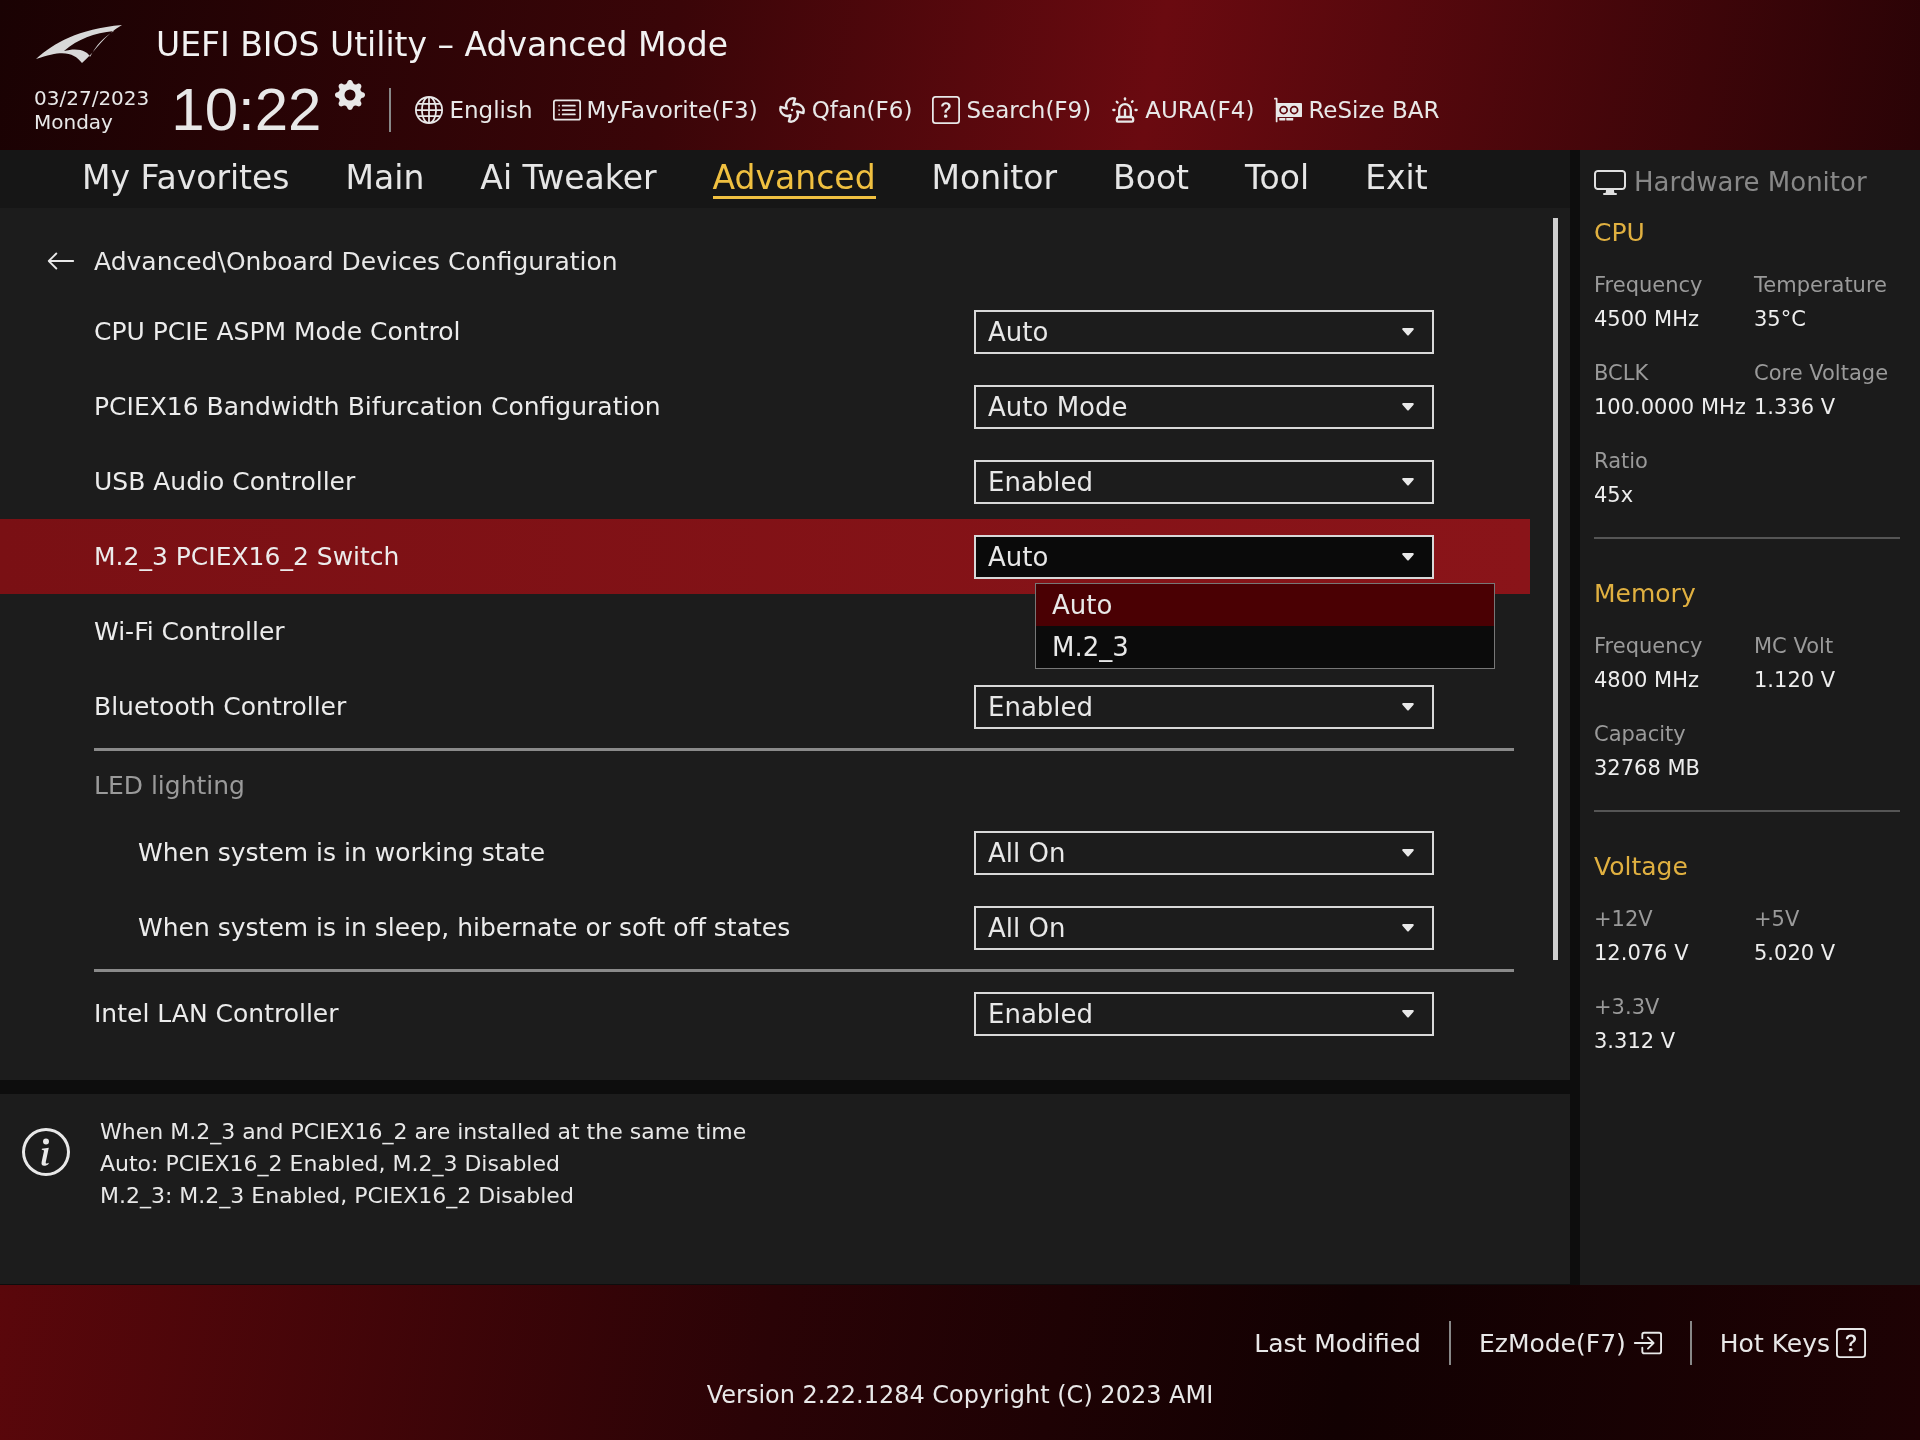 This screenshot has width=1920, height=1440. What do you see at coordinates (186, 179) in the screenshot?
I see `menu-tab: My Favorites` at bounding box center [186, 179].